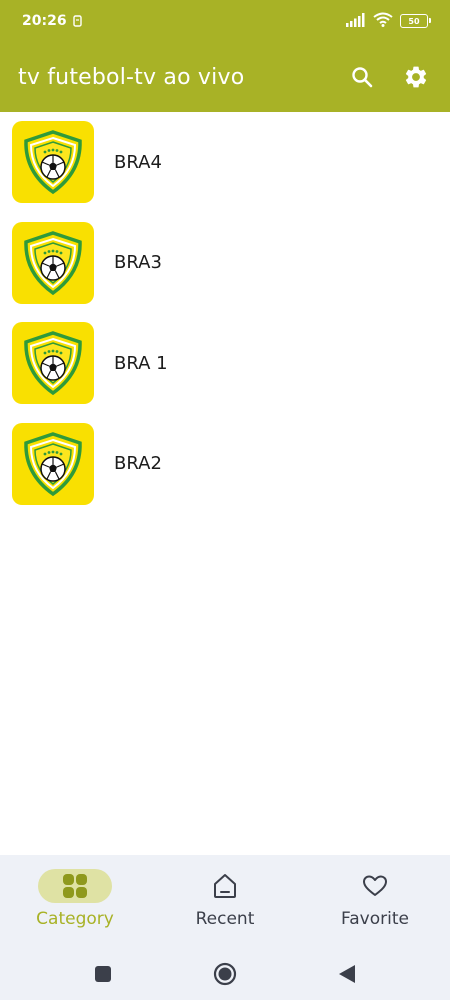 This screenshot has width=450, height=1000. I want to click on system-nav-bar, so click(225, 974).